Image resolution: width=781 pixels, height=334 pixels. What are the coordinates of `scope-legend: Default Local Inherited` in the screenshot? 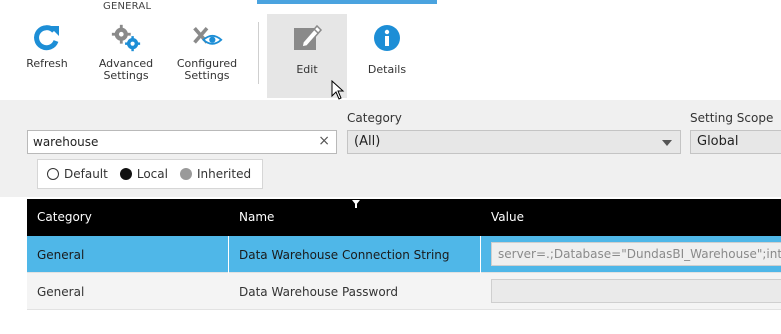 It's located at (150, 174).